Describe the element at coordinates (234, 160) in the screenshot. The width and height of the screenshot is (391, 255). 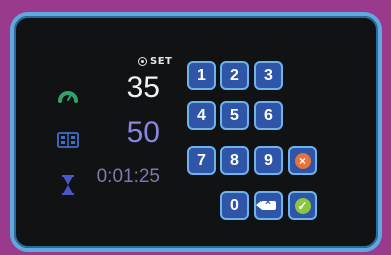
I see `key-8: 8` at that location.